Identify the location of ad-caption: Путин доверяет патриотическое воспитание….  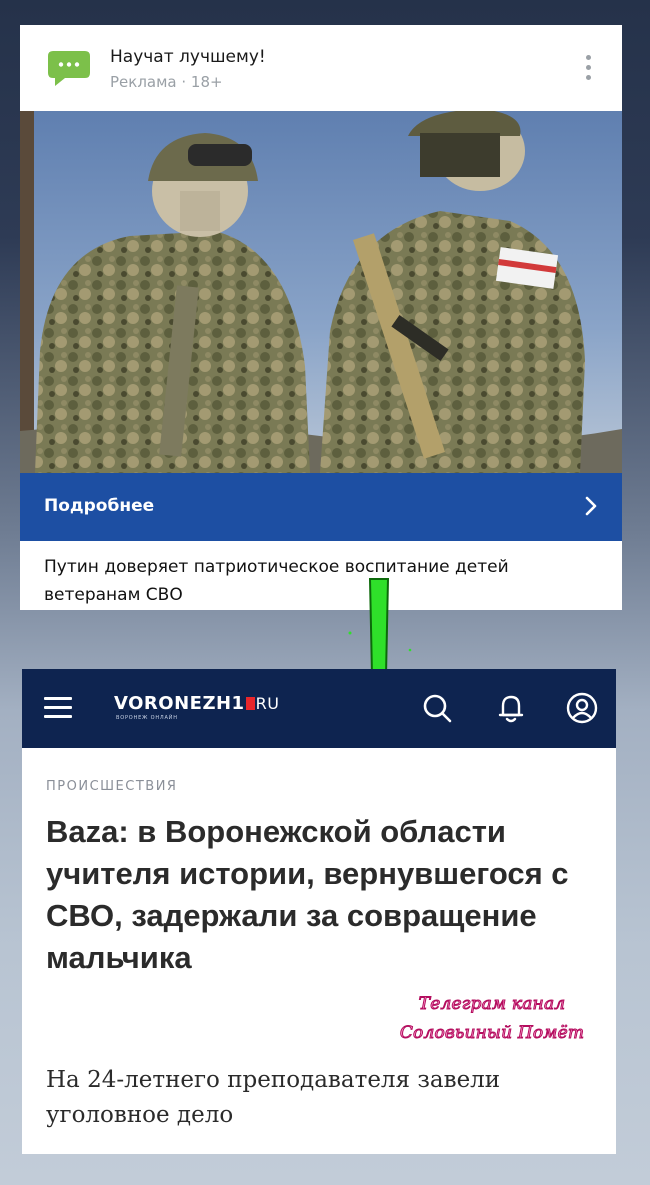
(324, 581).